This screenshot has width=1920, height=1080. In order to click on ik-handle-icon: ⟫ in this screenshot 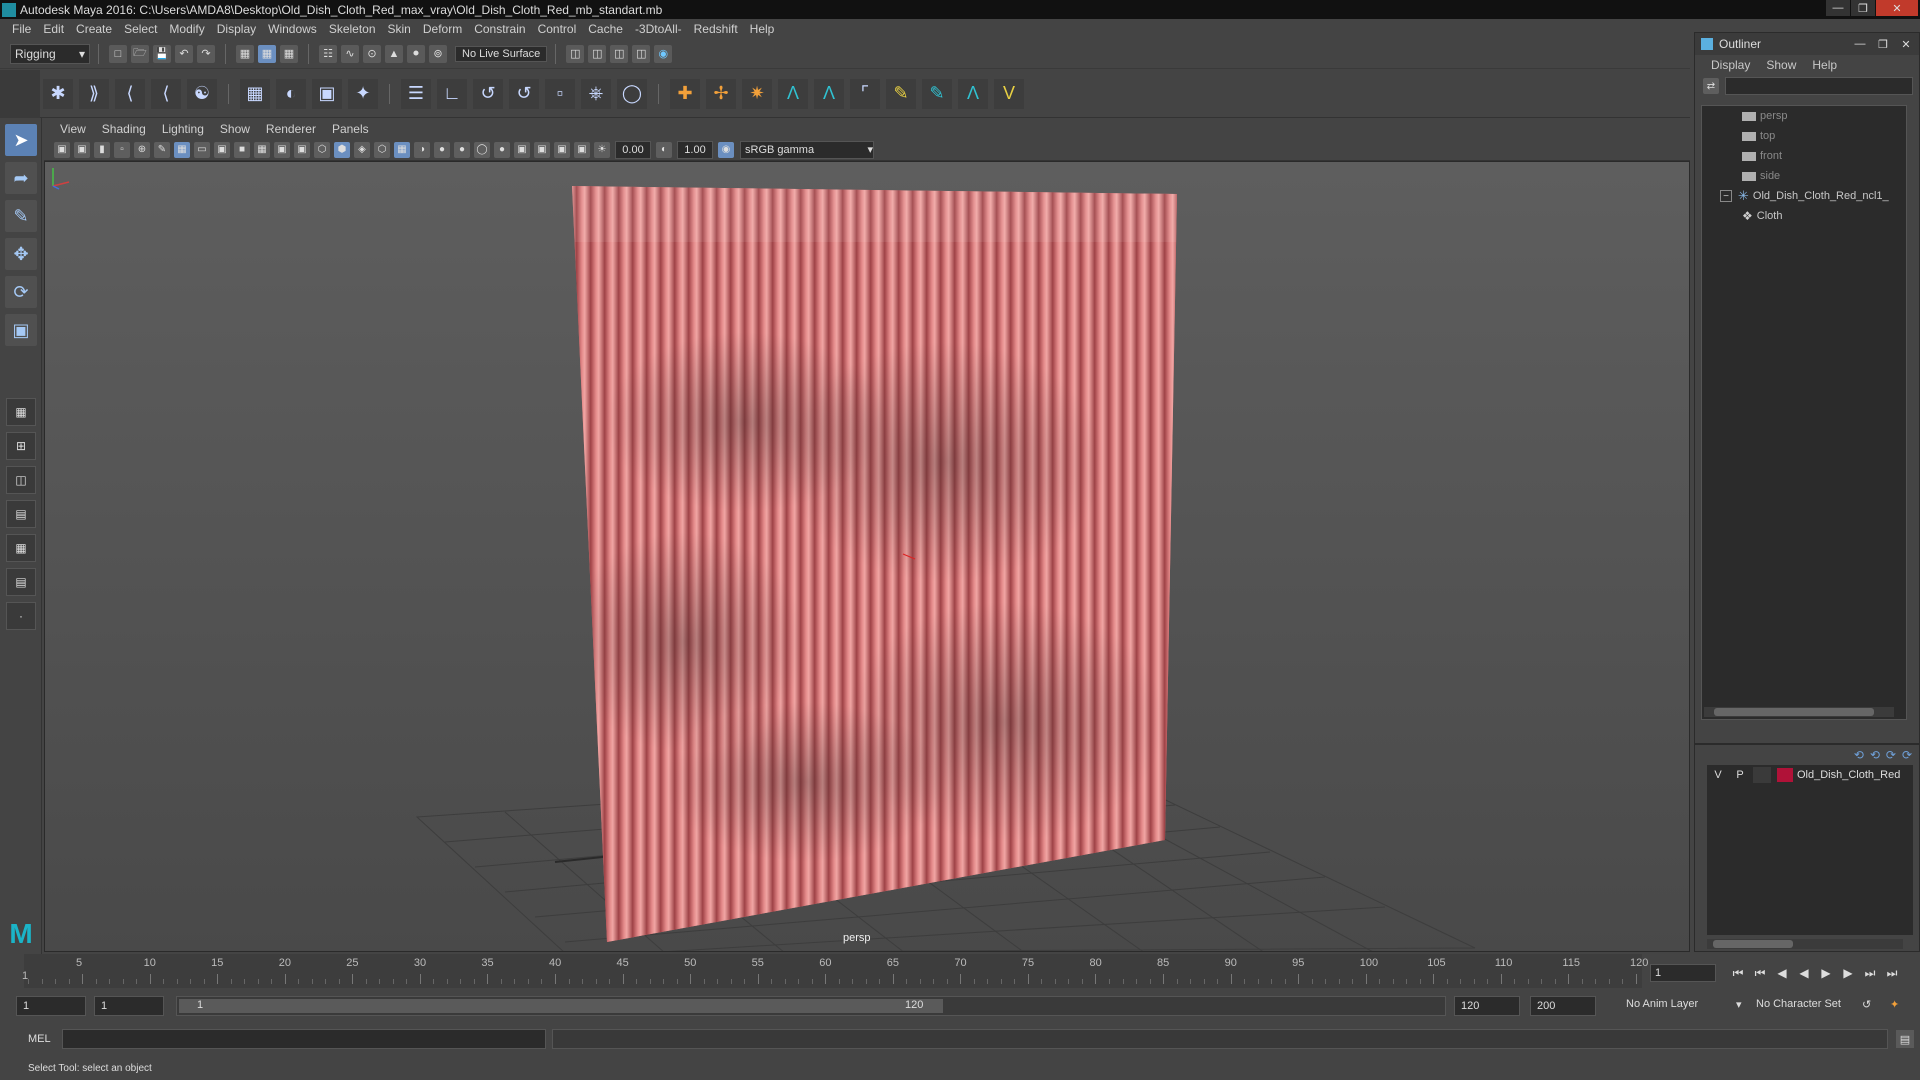, I will do `click(94, 93)`.